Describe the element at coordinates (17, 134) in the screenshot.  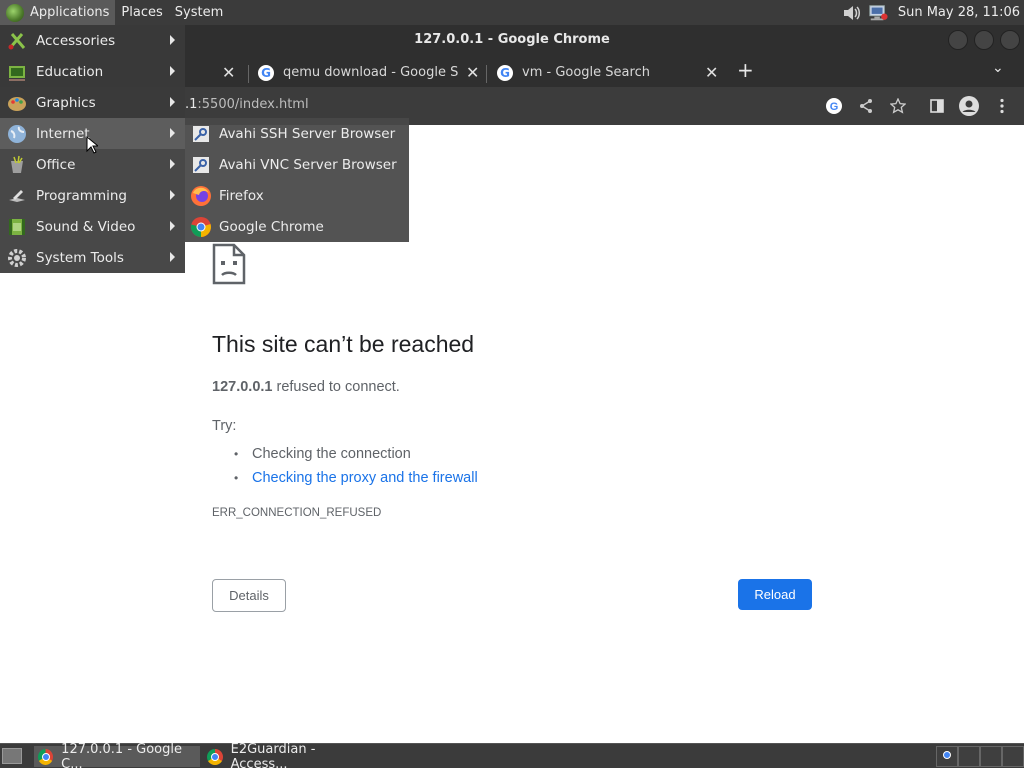
I see `internet-globe-icon` at that location.